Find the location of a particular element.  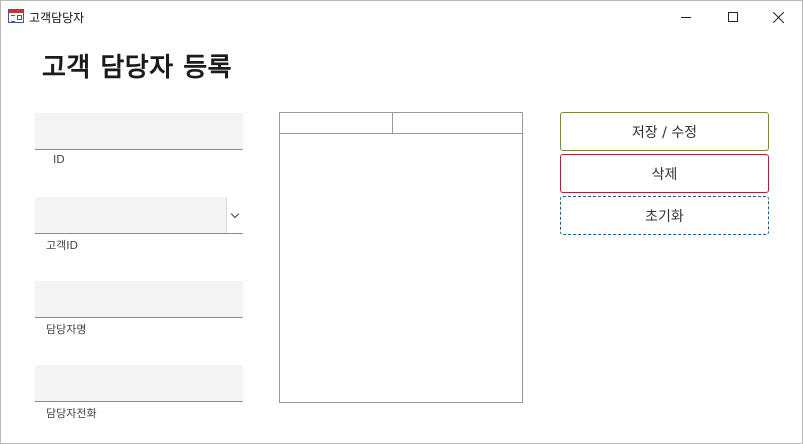

minimize-icon is located at coordinates (686, 17).